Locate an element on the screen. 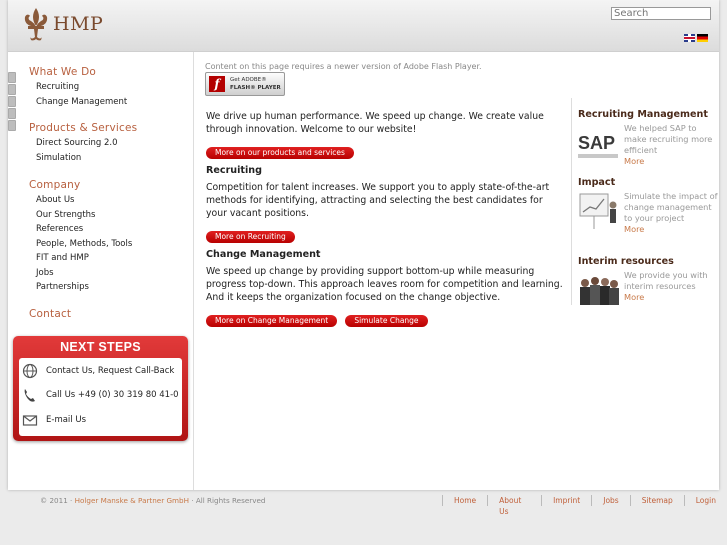  nav-item-recruiting: Recruiting is located at coordinates (101, 87).